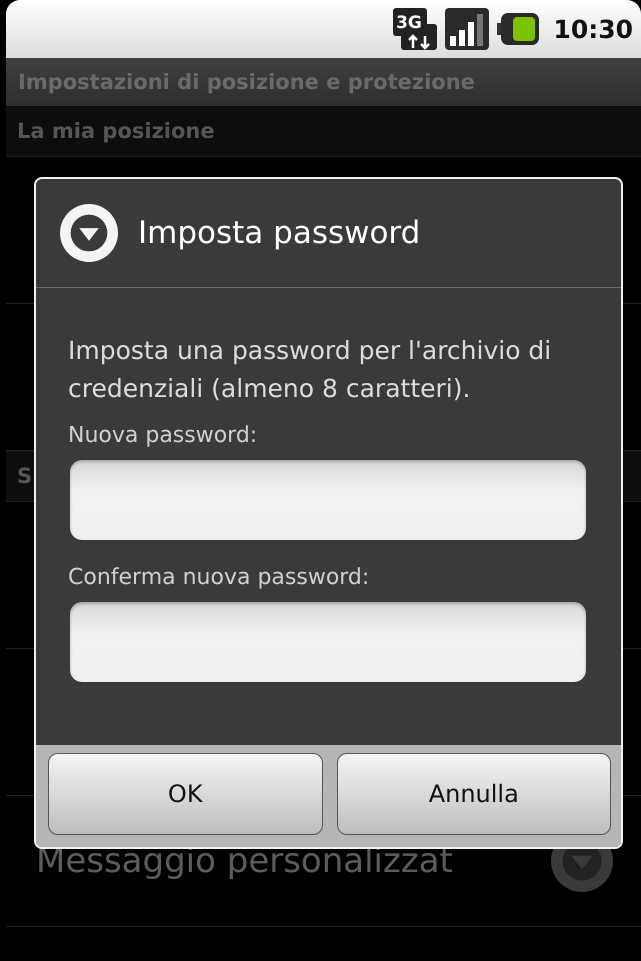 This screenshot has height=961, width=641. I want to click on dialog-button: Annulla, so click(473, 794).